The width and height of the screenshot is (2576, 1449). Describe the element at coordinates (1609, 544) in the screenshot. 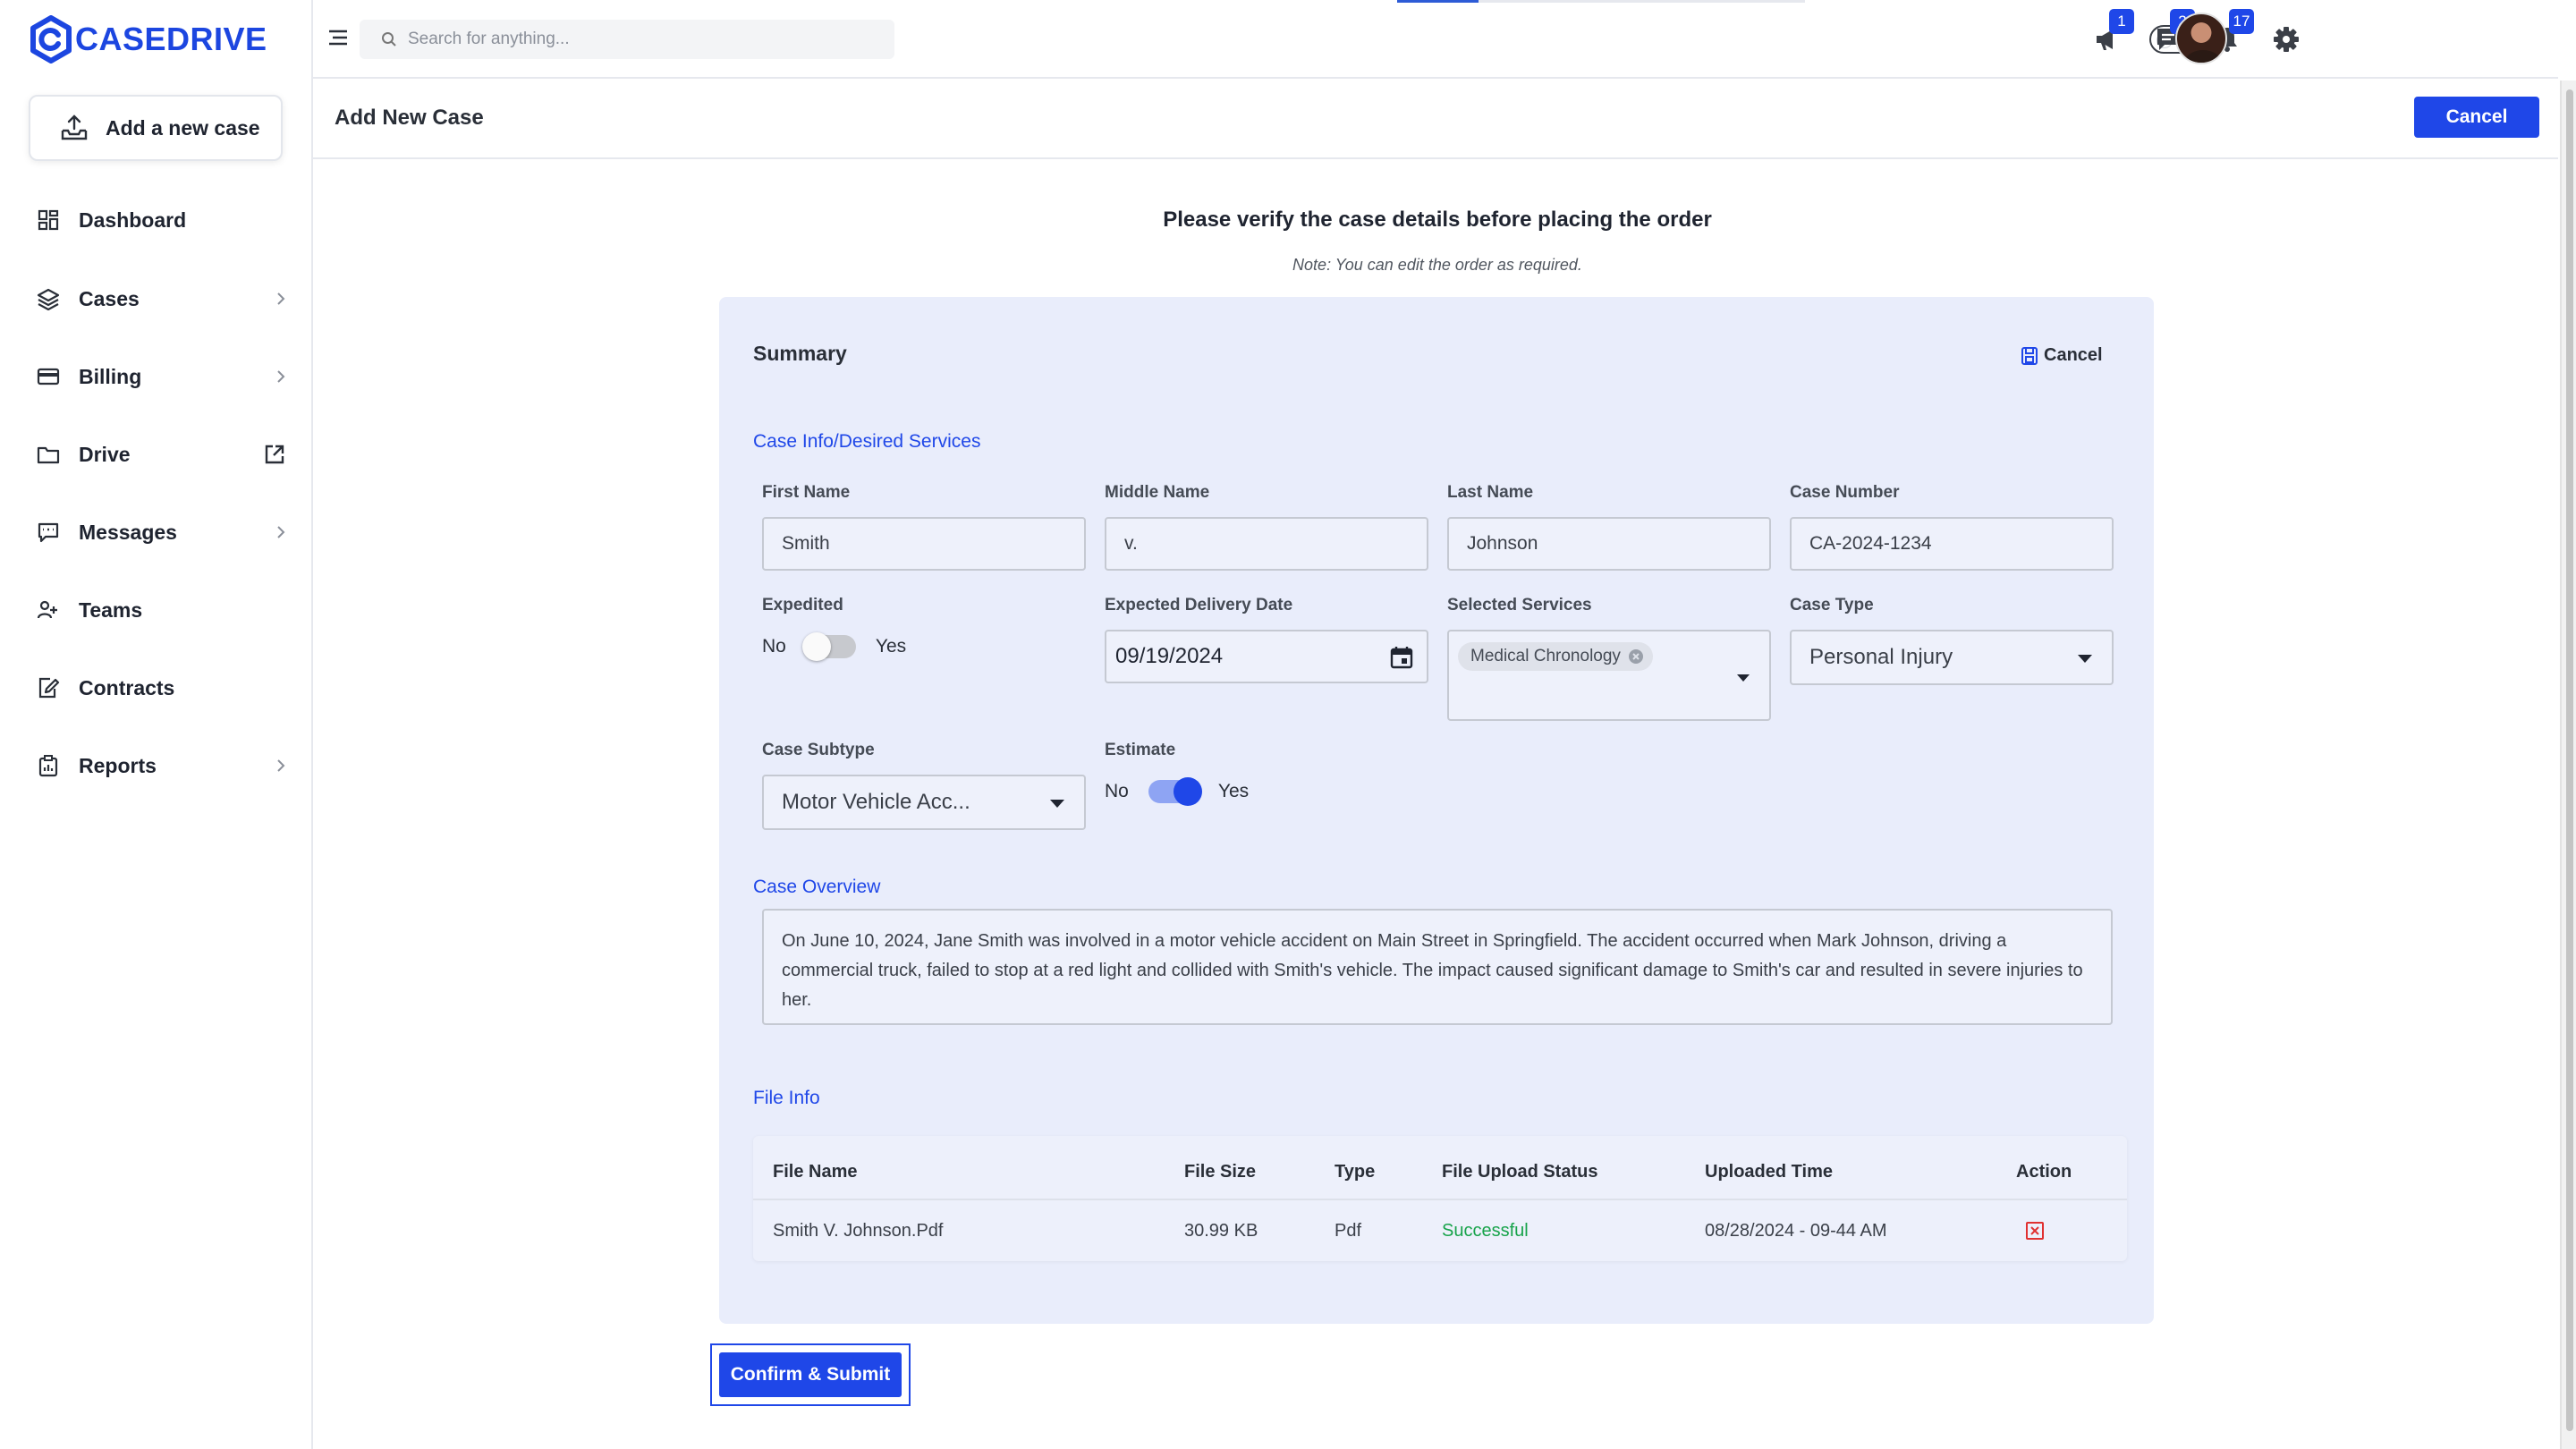

I see `last-name-input: Johnson` at that location.